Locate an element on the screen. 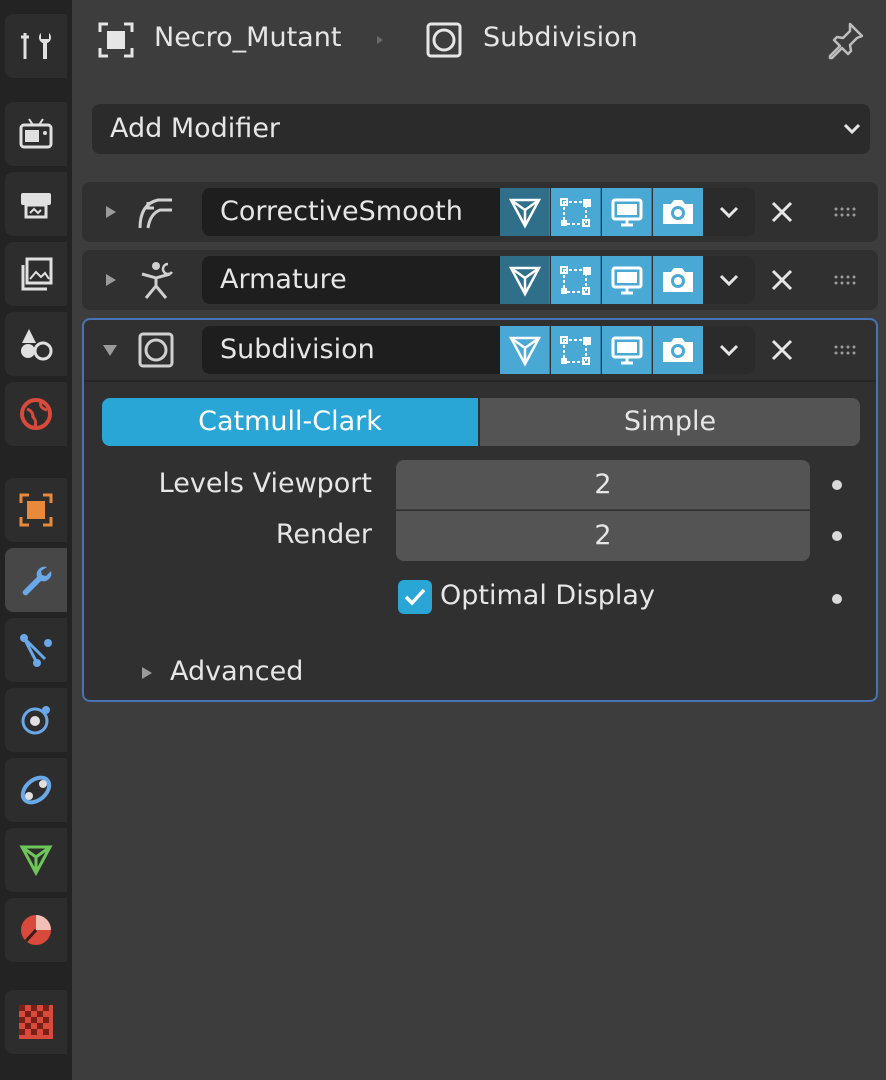 The image size is (886, 1080). mode-catmull-clark-button: Catmull-Clark is located at coordinates (290, 422).